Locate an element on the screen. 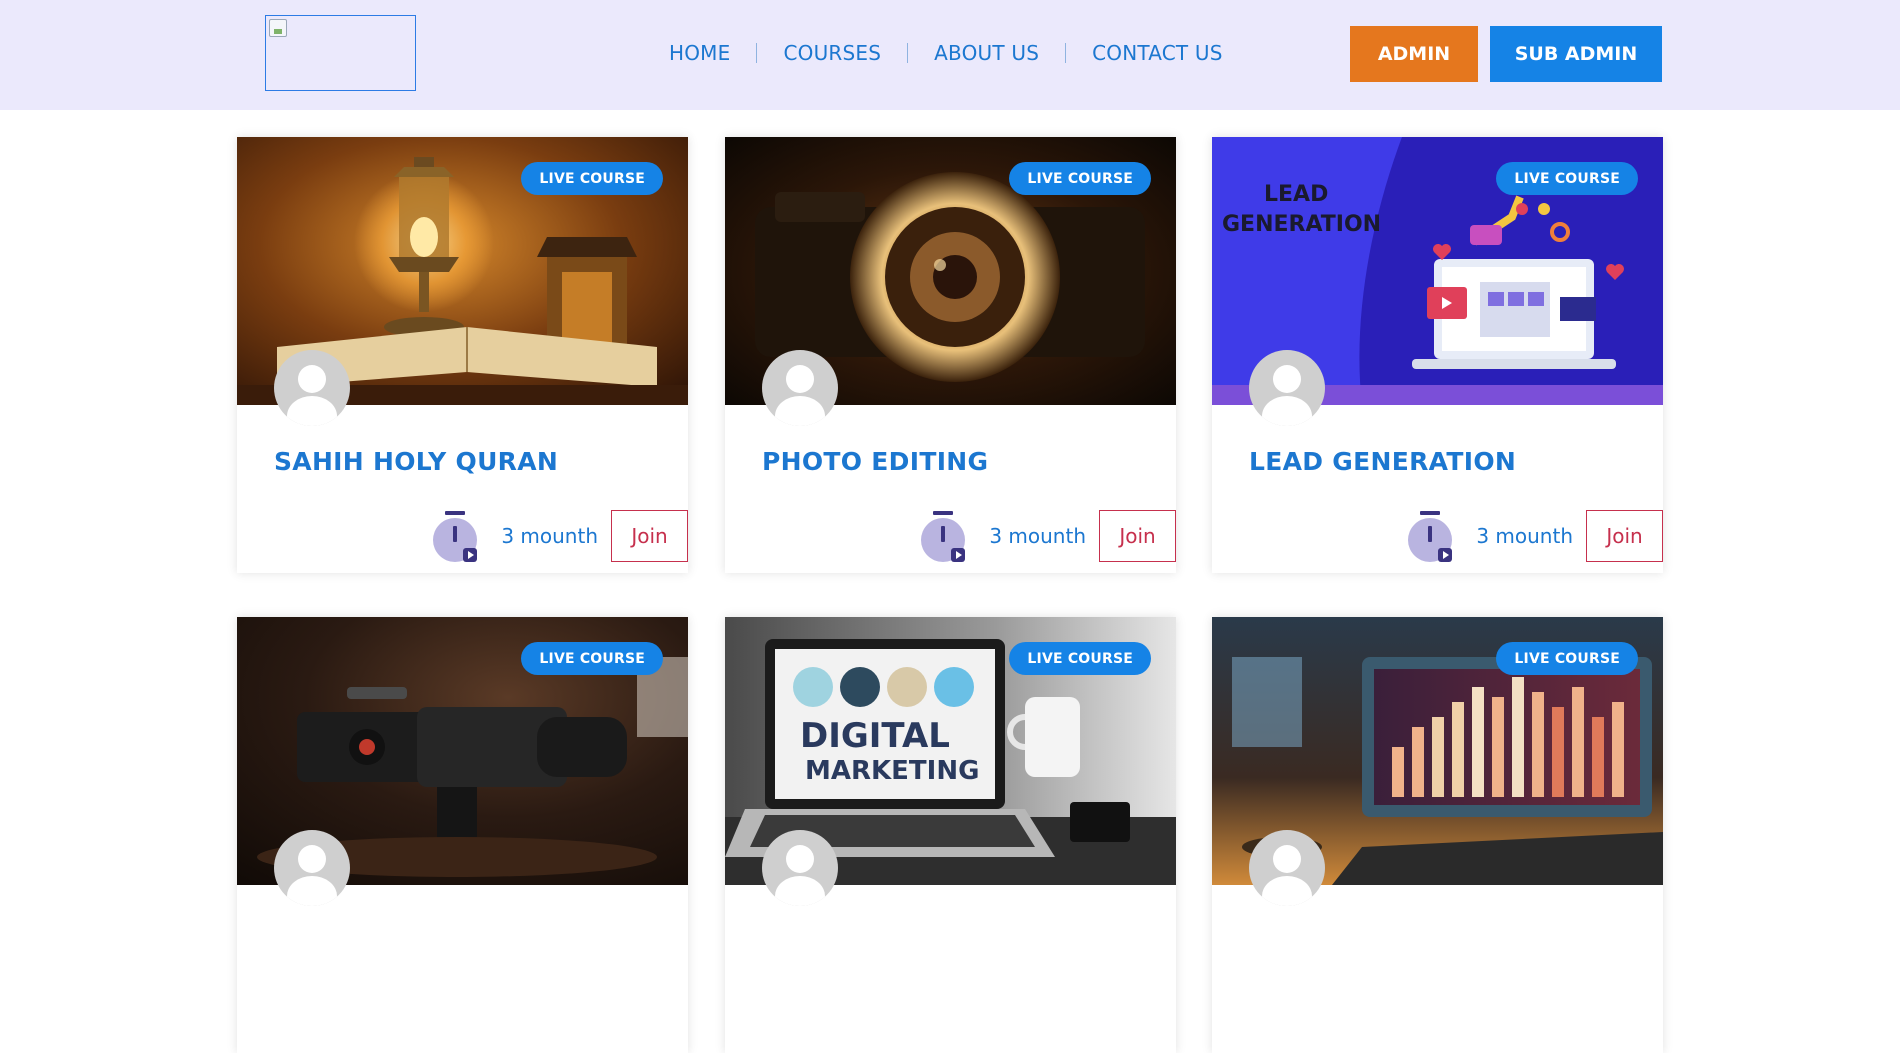 The width and height of the screenshot is (1900, 1053). main-nav: HOME COURSES ABOUT US CONTACT US is located at coordinates (946, 53).